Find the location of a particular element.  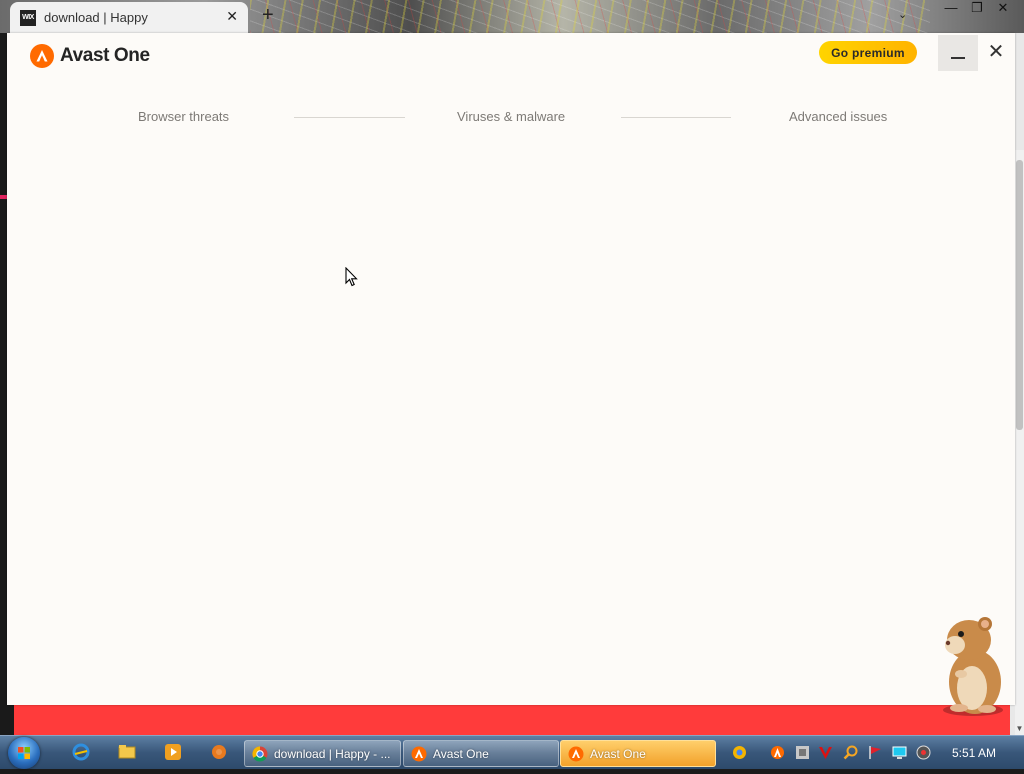

internet-explorer-icon is located at coordinates (81, 752).